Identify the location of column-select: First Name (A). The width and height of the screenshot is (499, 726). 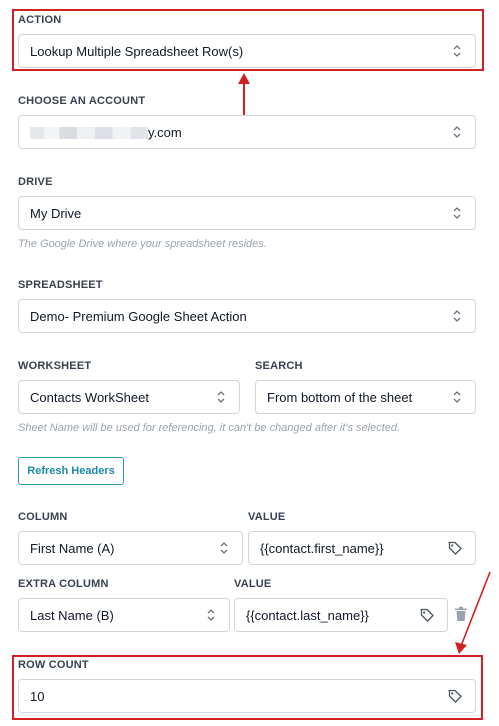
(130, 548).